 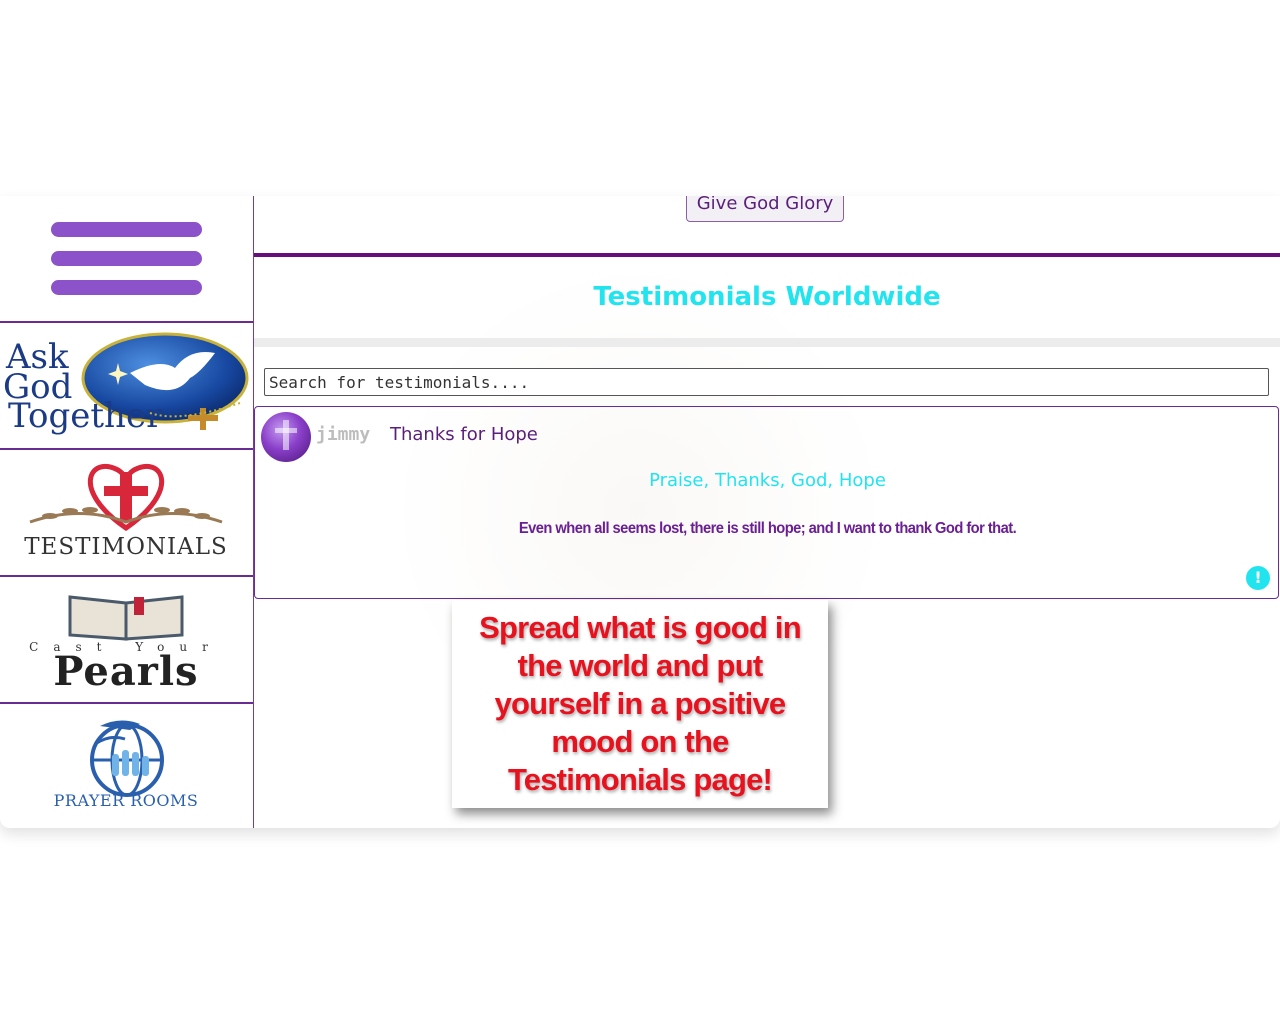 What do you see at coordinates (464, 434) in the screenshot?
I see `testimonial-title: Thanks for Hope` at bounding box center [464, 434].